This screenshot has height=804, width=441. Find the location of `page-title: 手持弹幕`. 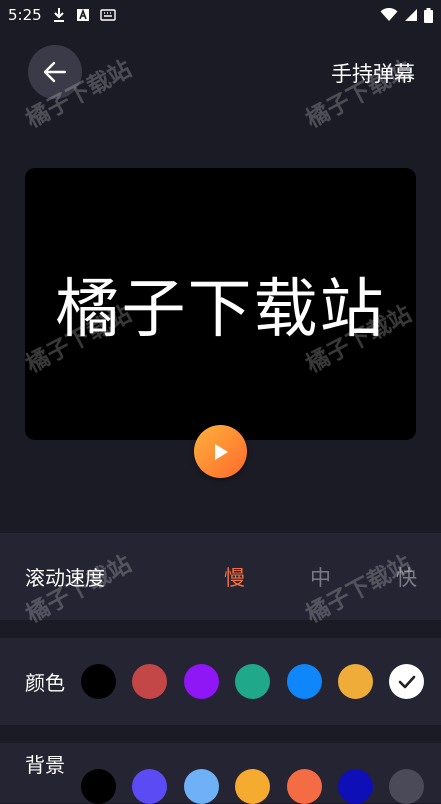

page-title: 手持弹幕 is located at coordinates (373, 74).